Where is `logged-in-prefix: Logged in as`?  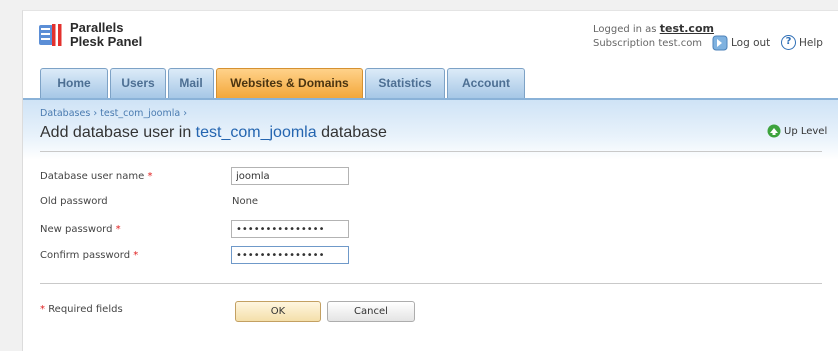
logged-in-prefix: Logged in as is located at coordinates (625, 29).